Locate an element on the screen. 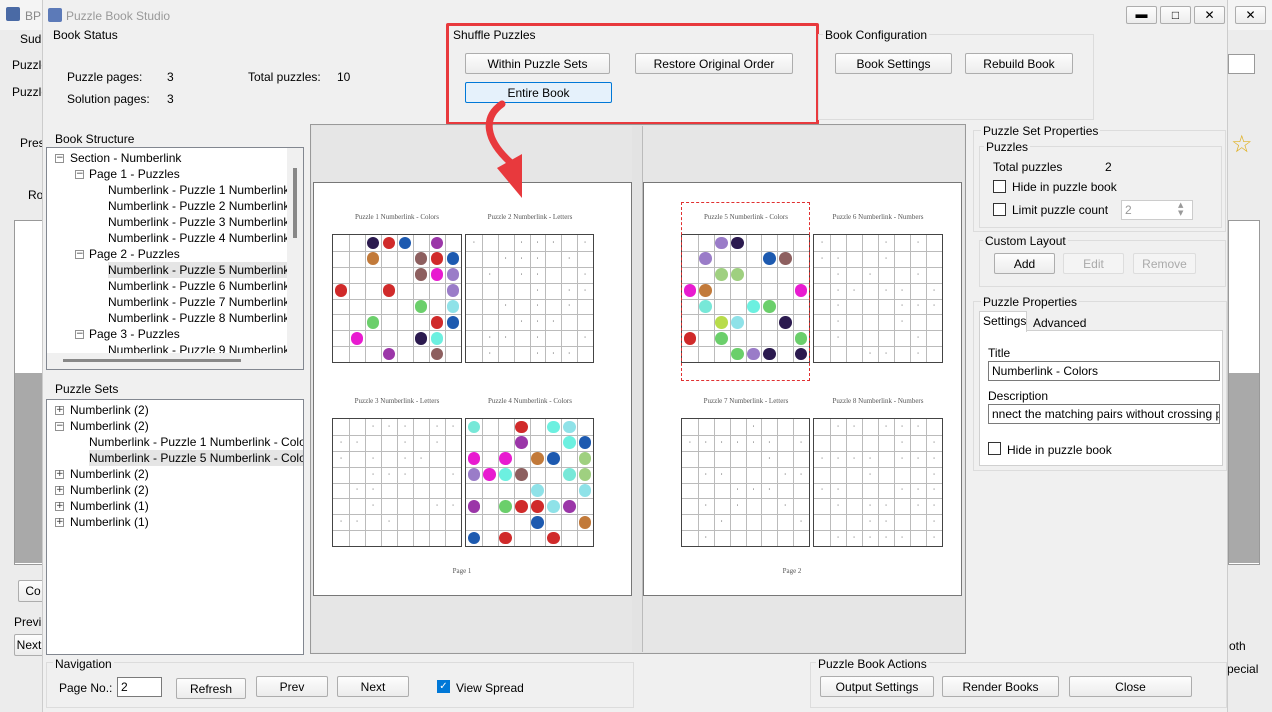  rebuild-book-button: Rebuild Book is located at coordinates (1019, 63).